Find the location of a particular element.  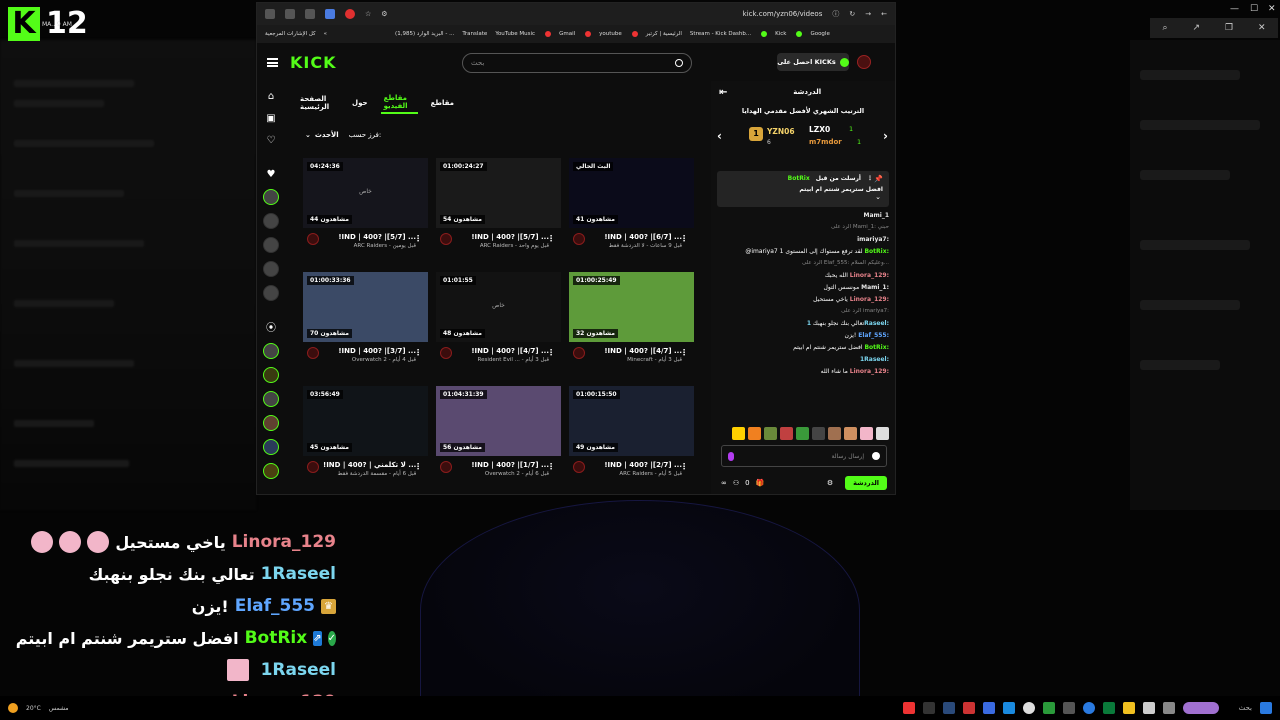

tab-about: حول is located at coordinates (360, 103).